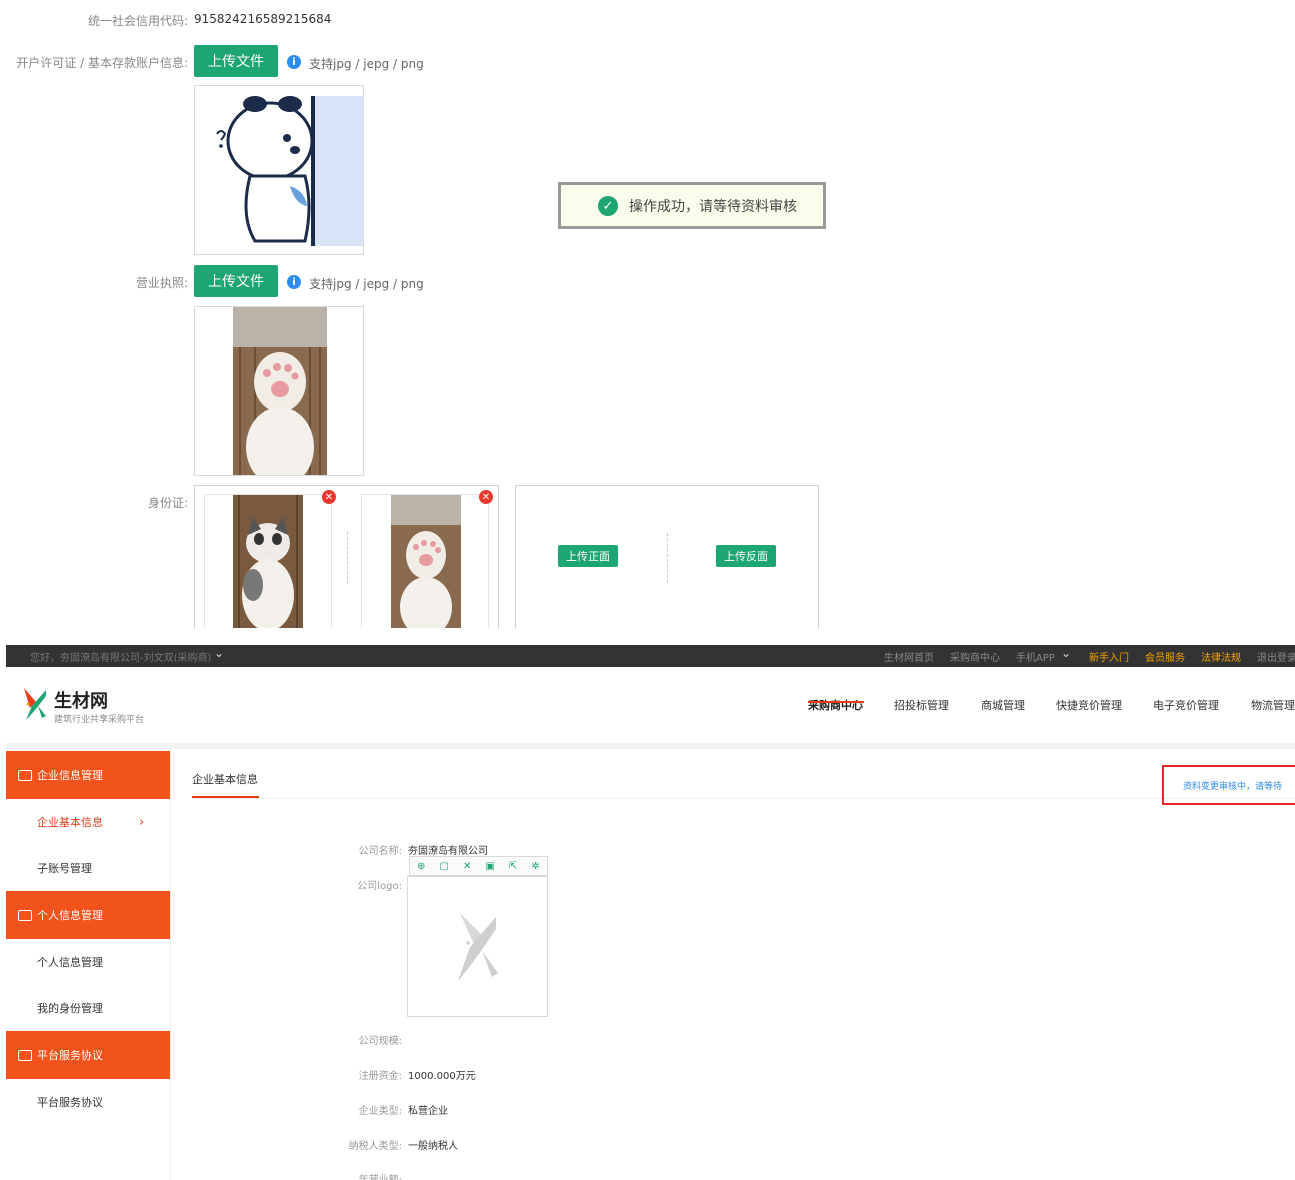 The image size is (1295, 1180). Describe the element at coordinates (713, 206) in the screenshot. I see `toast-message: 操作成功，请等待资料审核` at that location.